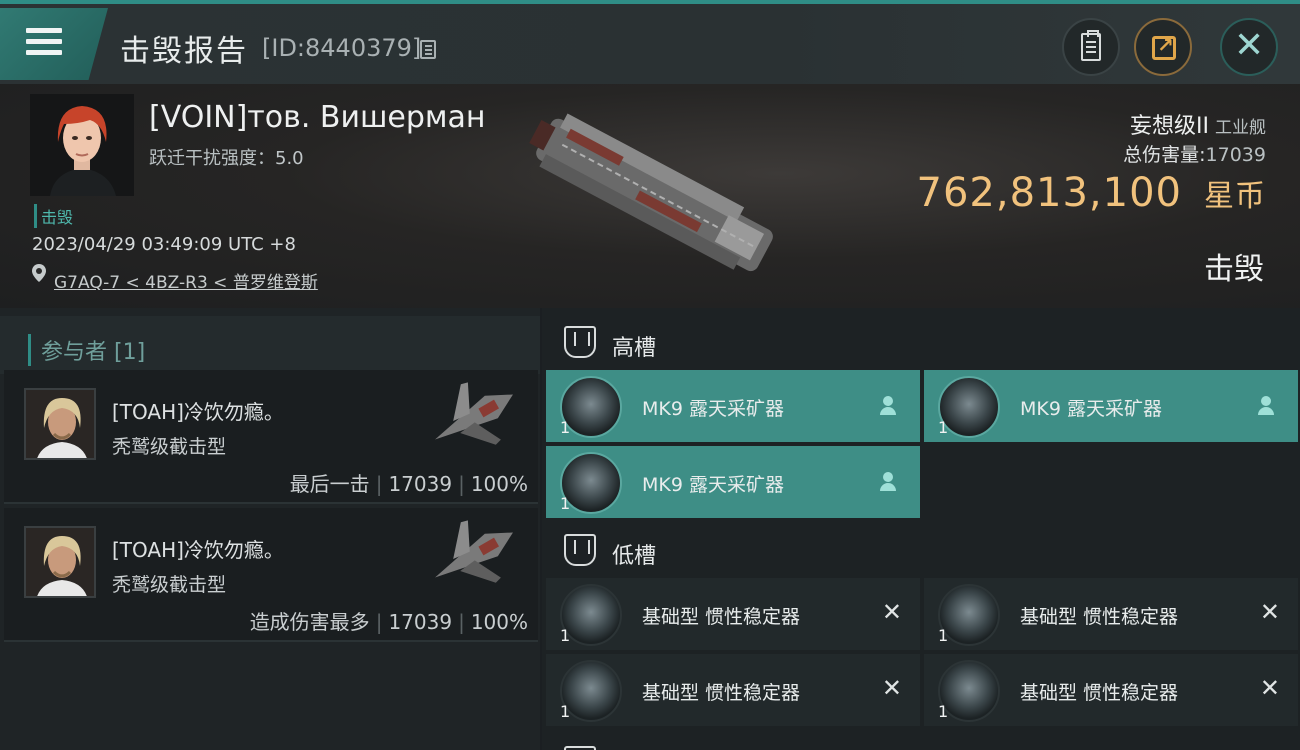 The width and height of the screenshot is (1300, 750). What do you see at coordinates (186, 280) in the screenshot?
I see `kill-location-link: G7AQ-7 < 4BZ-R3 < 普罗维登斯` at bounding box center [186, 280].